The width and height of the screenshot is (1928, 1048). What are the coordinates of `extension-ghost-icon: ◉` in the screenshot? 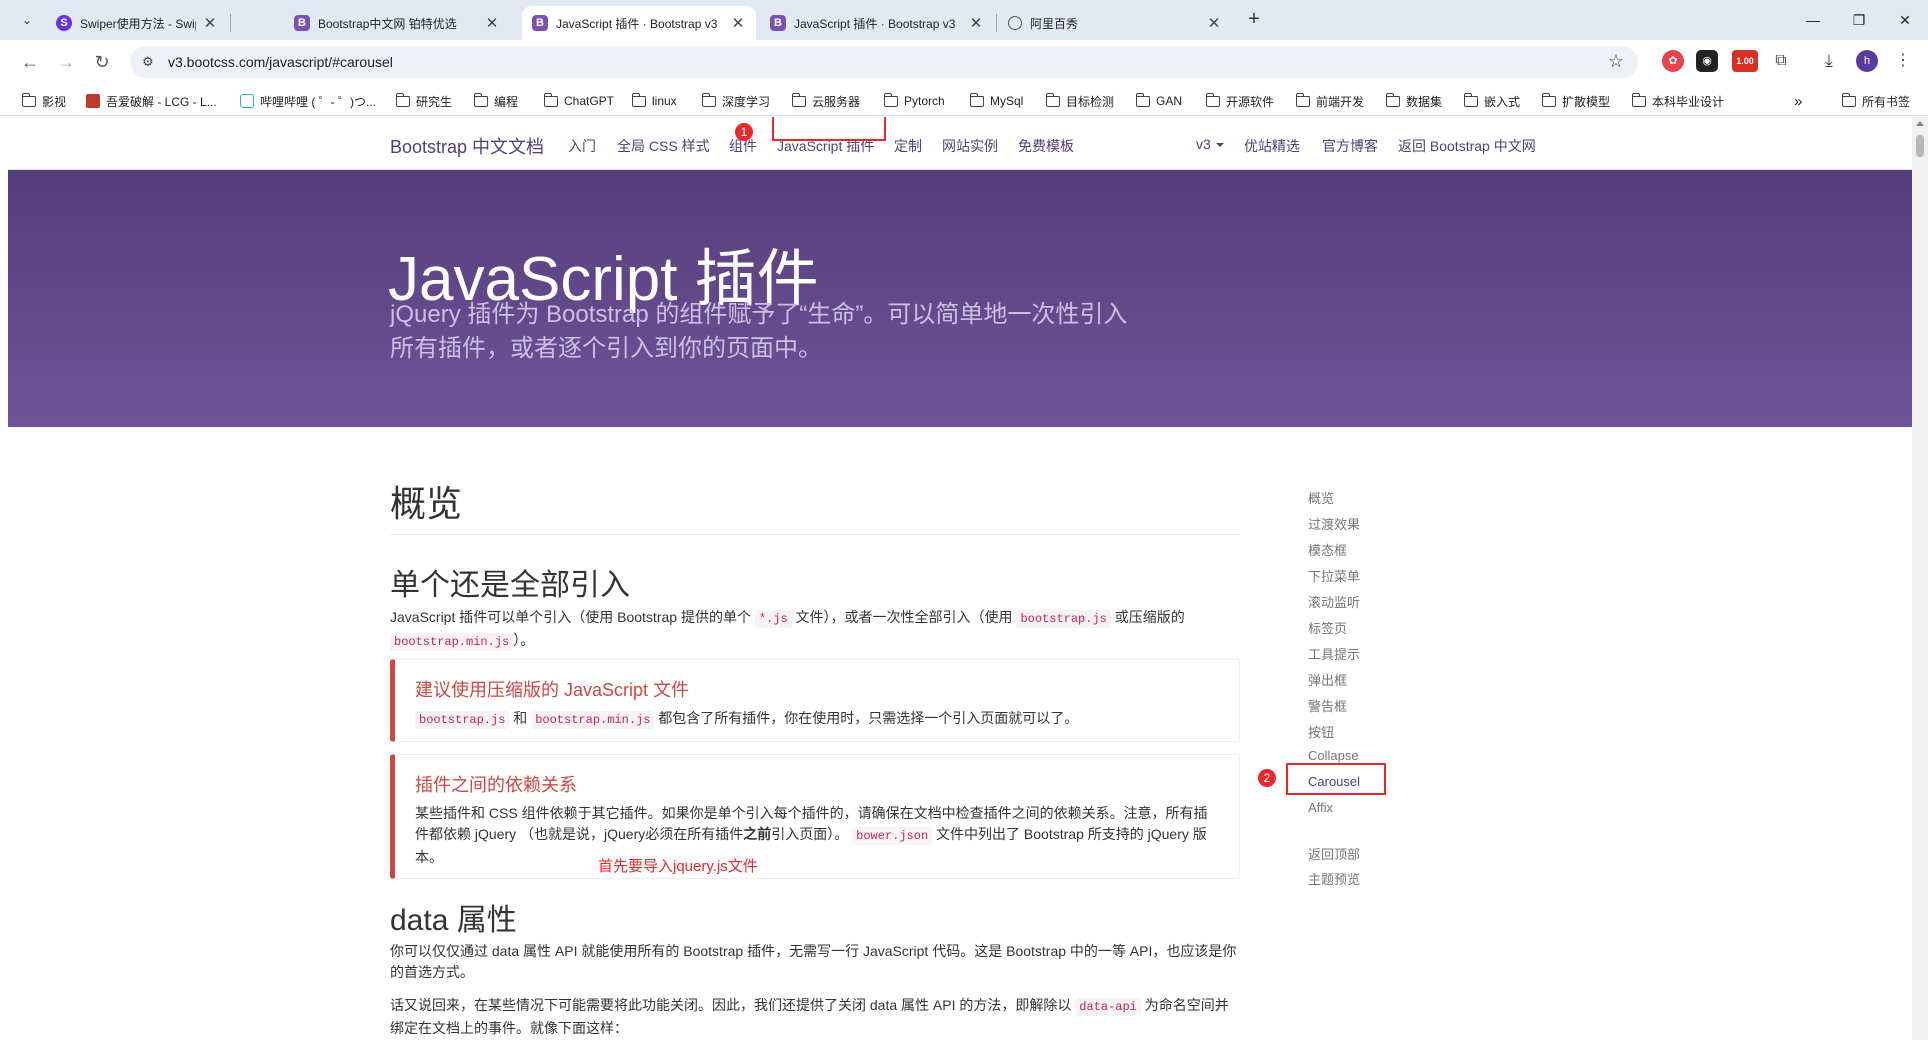 It's located at (1707, 61).